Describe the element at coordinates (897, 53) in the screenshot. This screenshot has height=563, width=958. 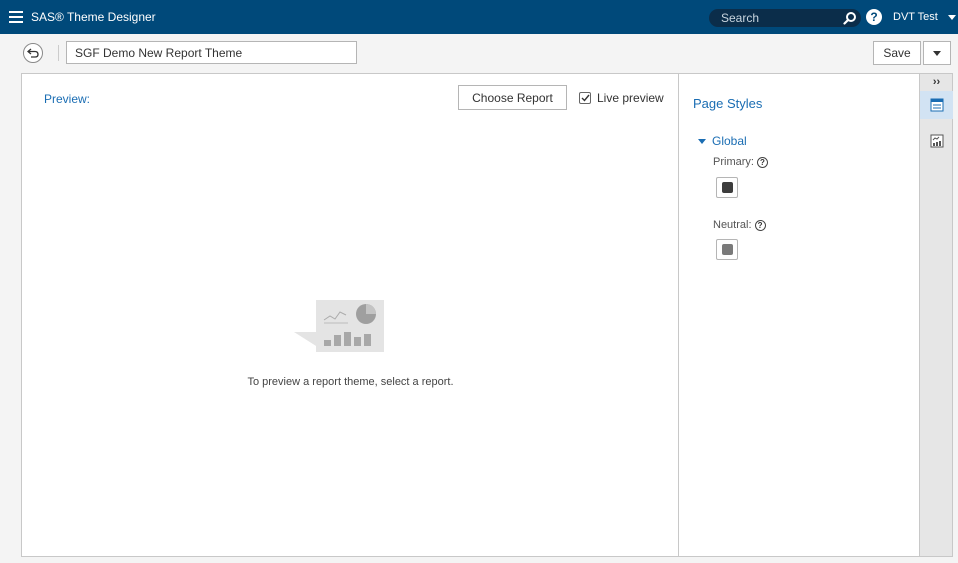
I see `save-button: Save` at that location.